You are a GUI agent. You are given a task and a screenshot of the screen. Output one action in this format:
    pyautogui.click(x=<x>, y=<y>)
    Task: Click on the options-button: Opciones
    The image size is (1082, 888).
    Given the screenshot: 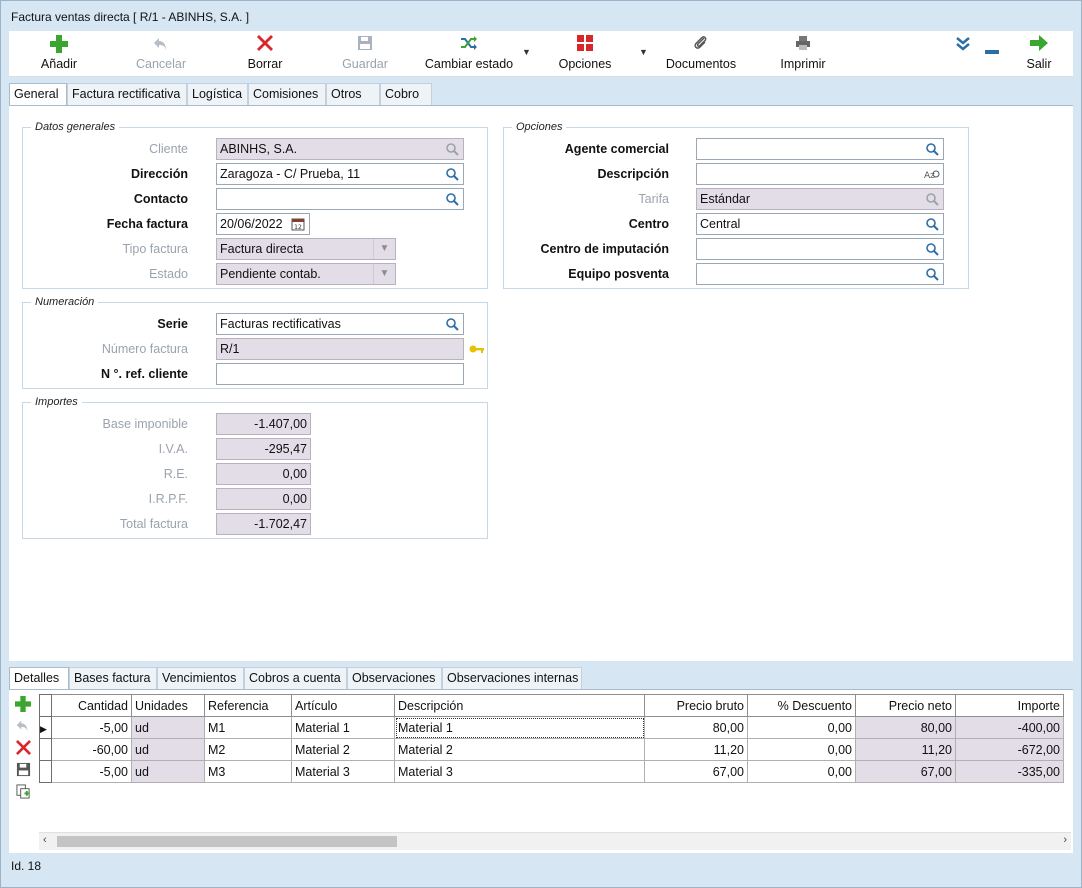 What is the action you would take?
    pyautogui.click(x=585, y=55)
    